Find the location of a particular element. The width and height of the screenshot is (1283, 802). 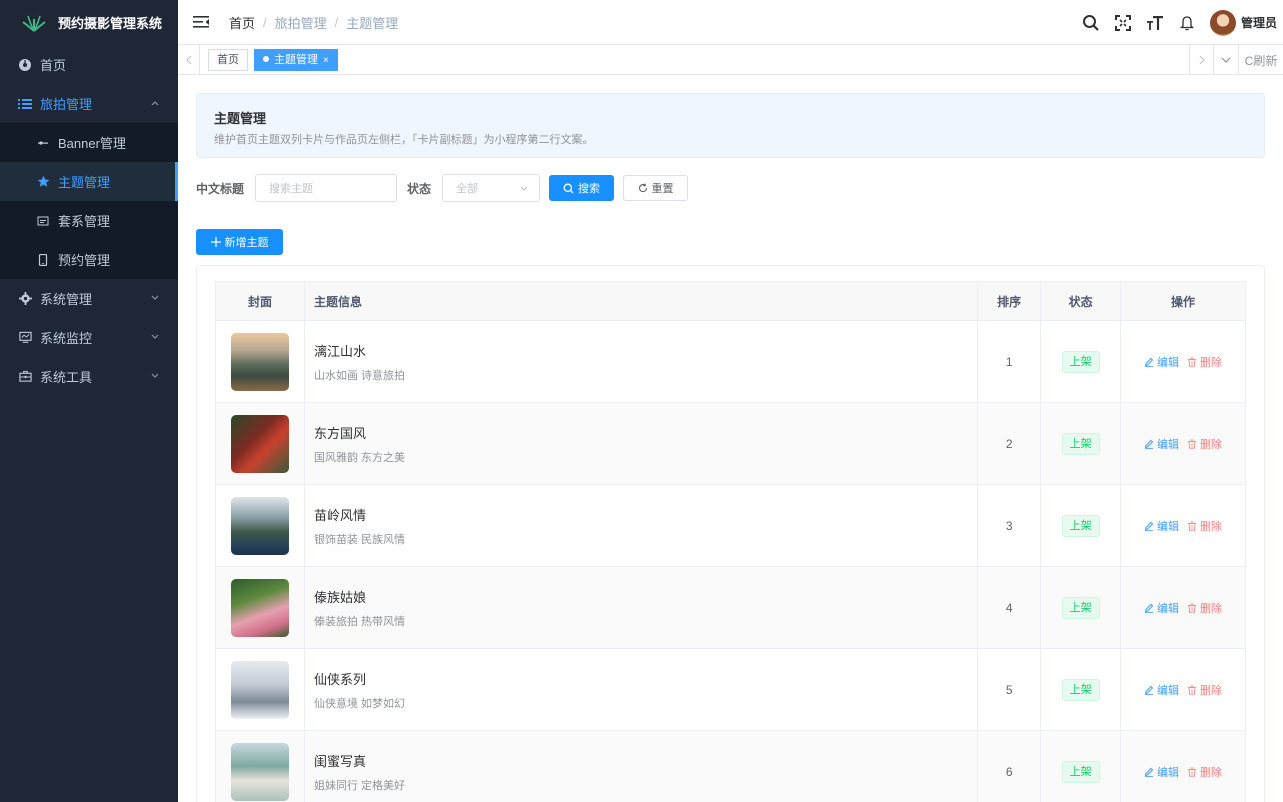

refresh-button: C刷新 is located at coordinates (1260, 60).